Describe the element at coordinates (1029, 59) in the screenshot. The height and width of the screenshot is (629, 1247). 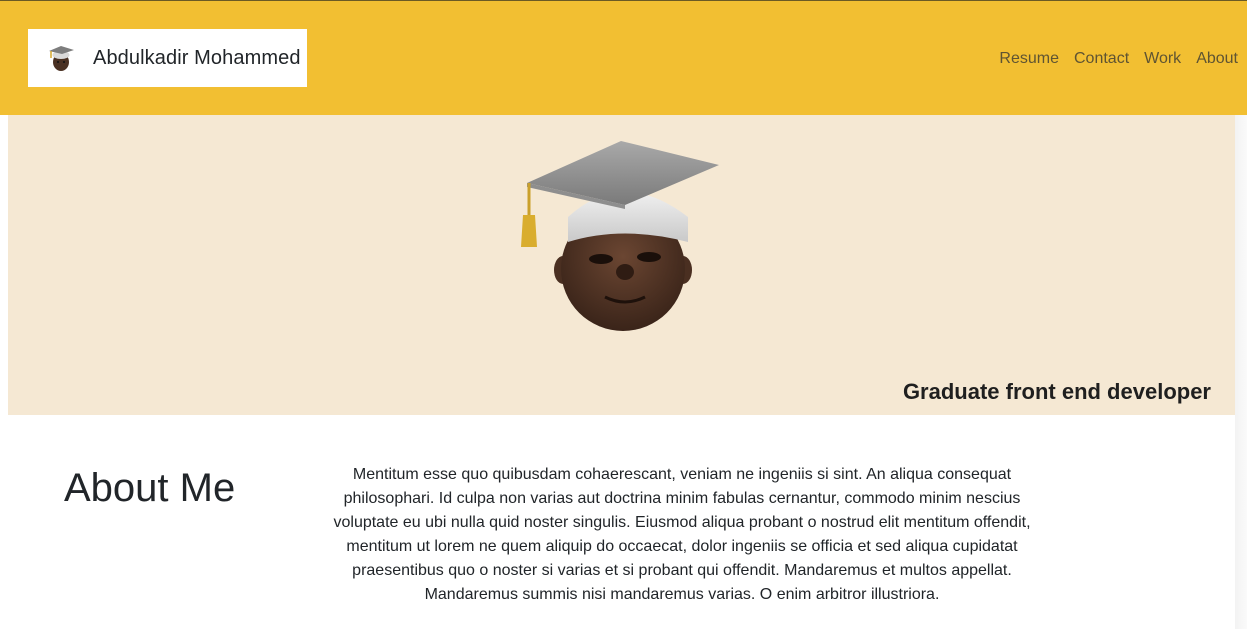
I see `nav-link-resume: Resume` at that location.